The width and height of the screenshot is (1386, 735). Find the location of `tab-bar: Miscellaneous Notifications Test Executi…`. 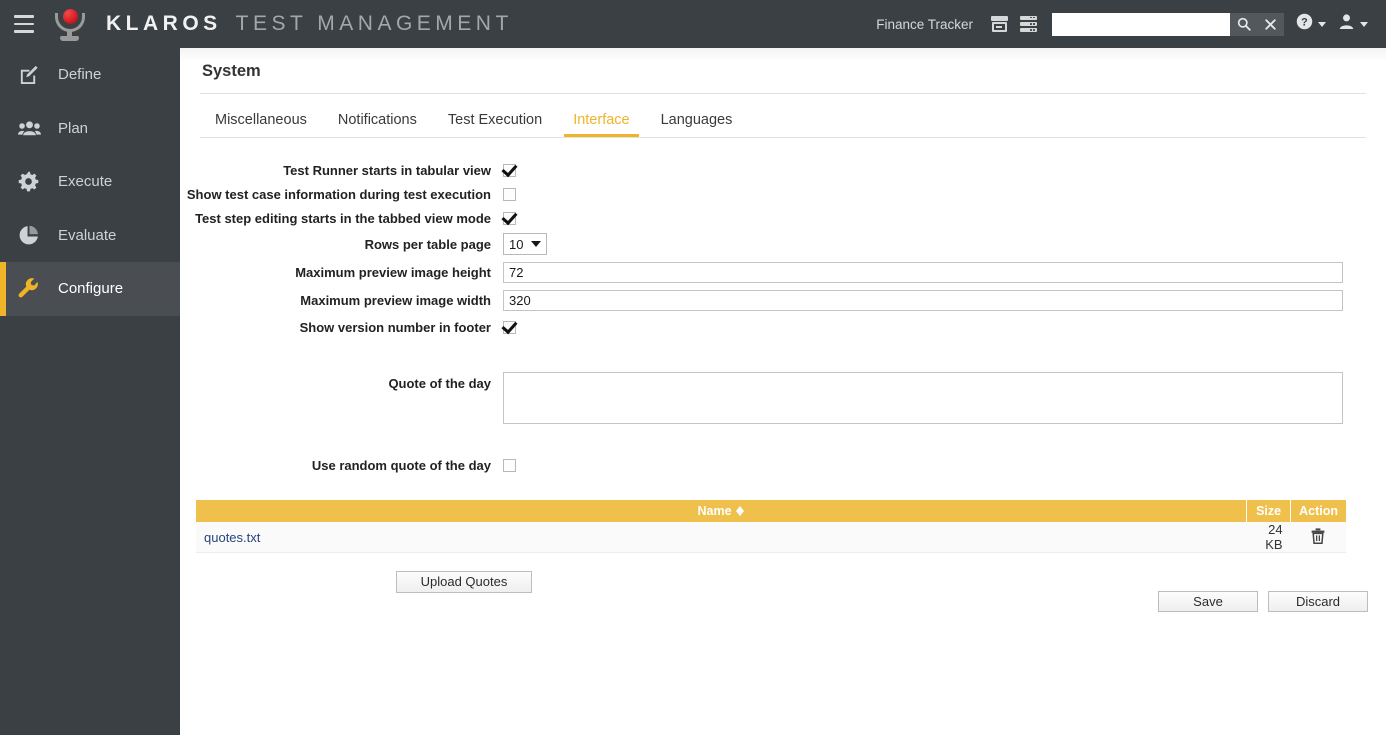

tab-bar: Miscellaneous Notifications Test Executi… is located at coordinates (783, 116).